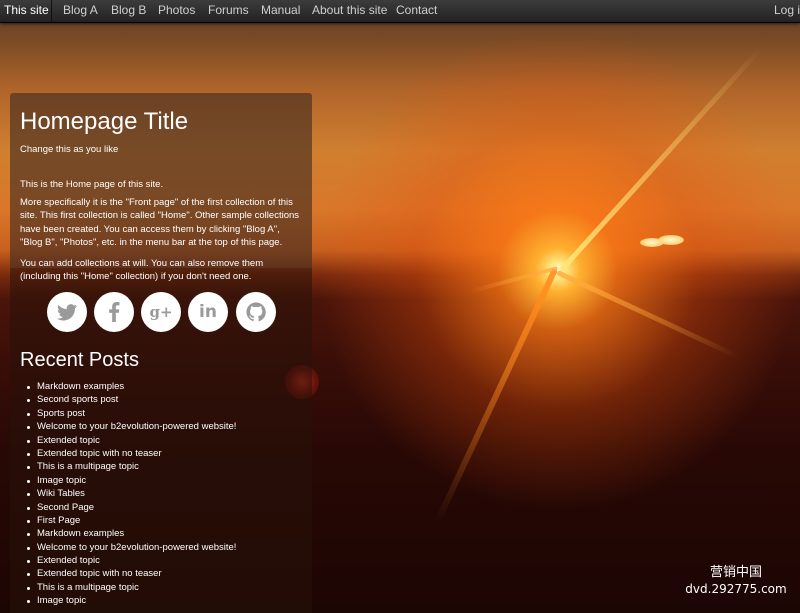 The width and height of the screenshot is (800, 613). Describe the element at coordinates (349, 10) in the screenshot. I see `nav-about: About this site` at that location.